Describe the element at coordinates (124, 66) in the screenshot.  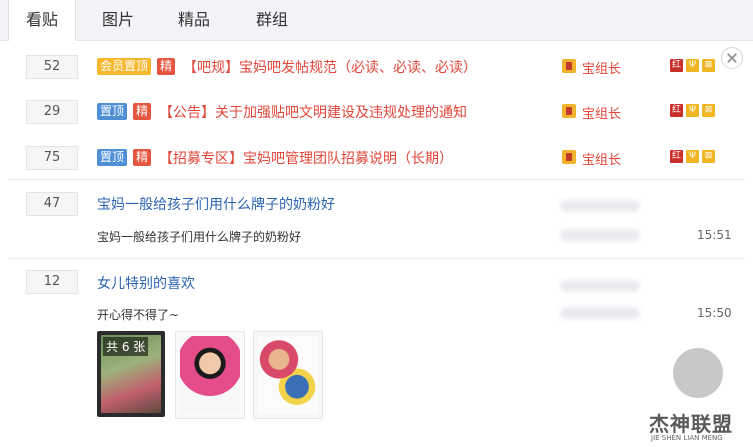
I see `vip-pinned-badge: 会员置顶` at that location.